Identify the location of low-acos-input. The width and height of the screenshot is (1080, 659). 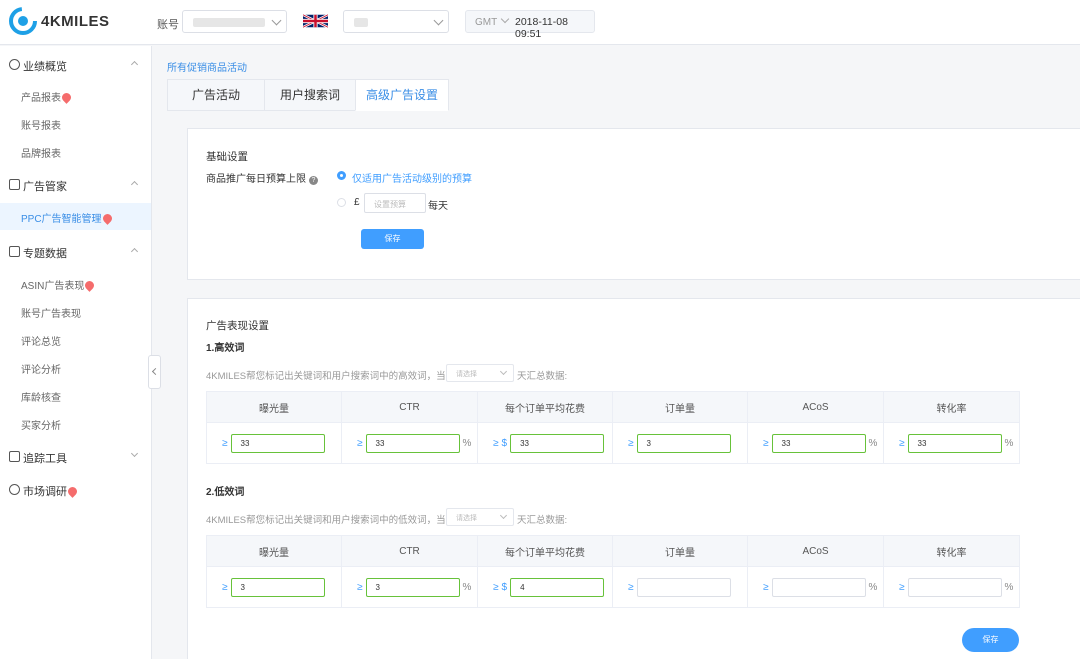
(818, 587).